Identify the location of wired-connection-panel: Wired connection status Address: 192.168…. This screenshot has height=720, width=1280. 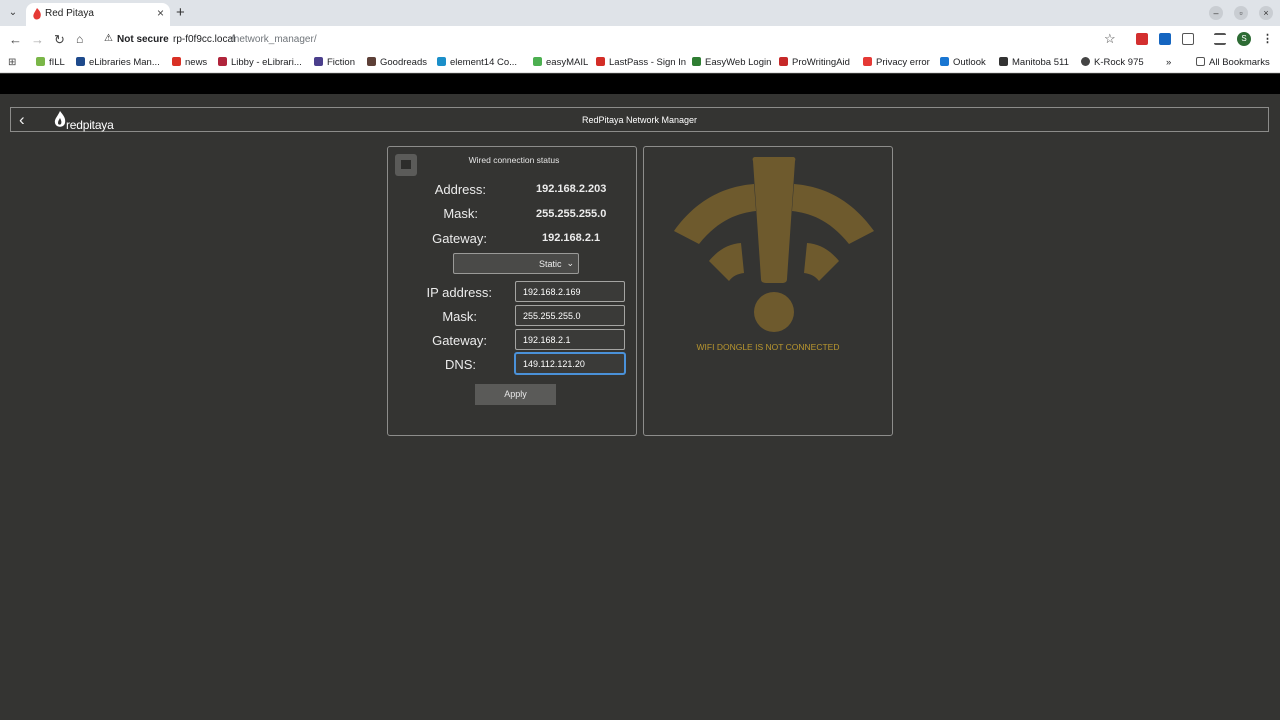
(512, 291).